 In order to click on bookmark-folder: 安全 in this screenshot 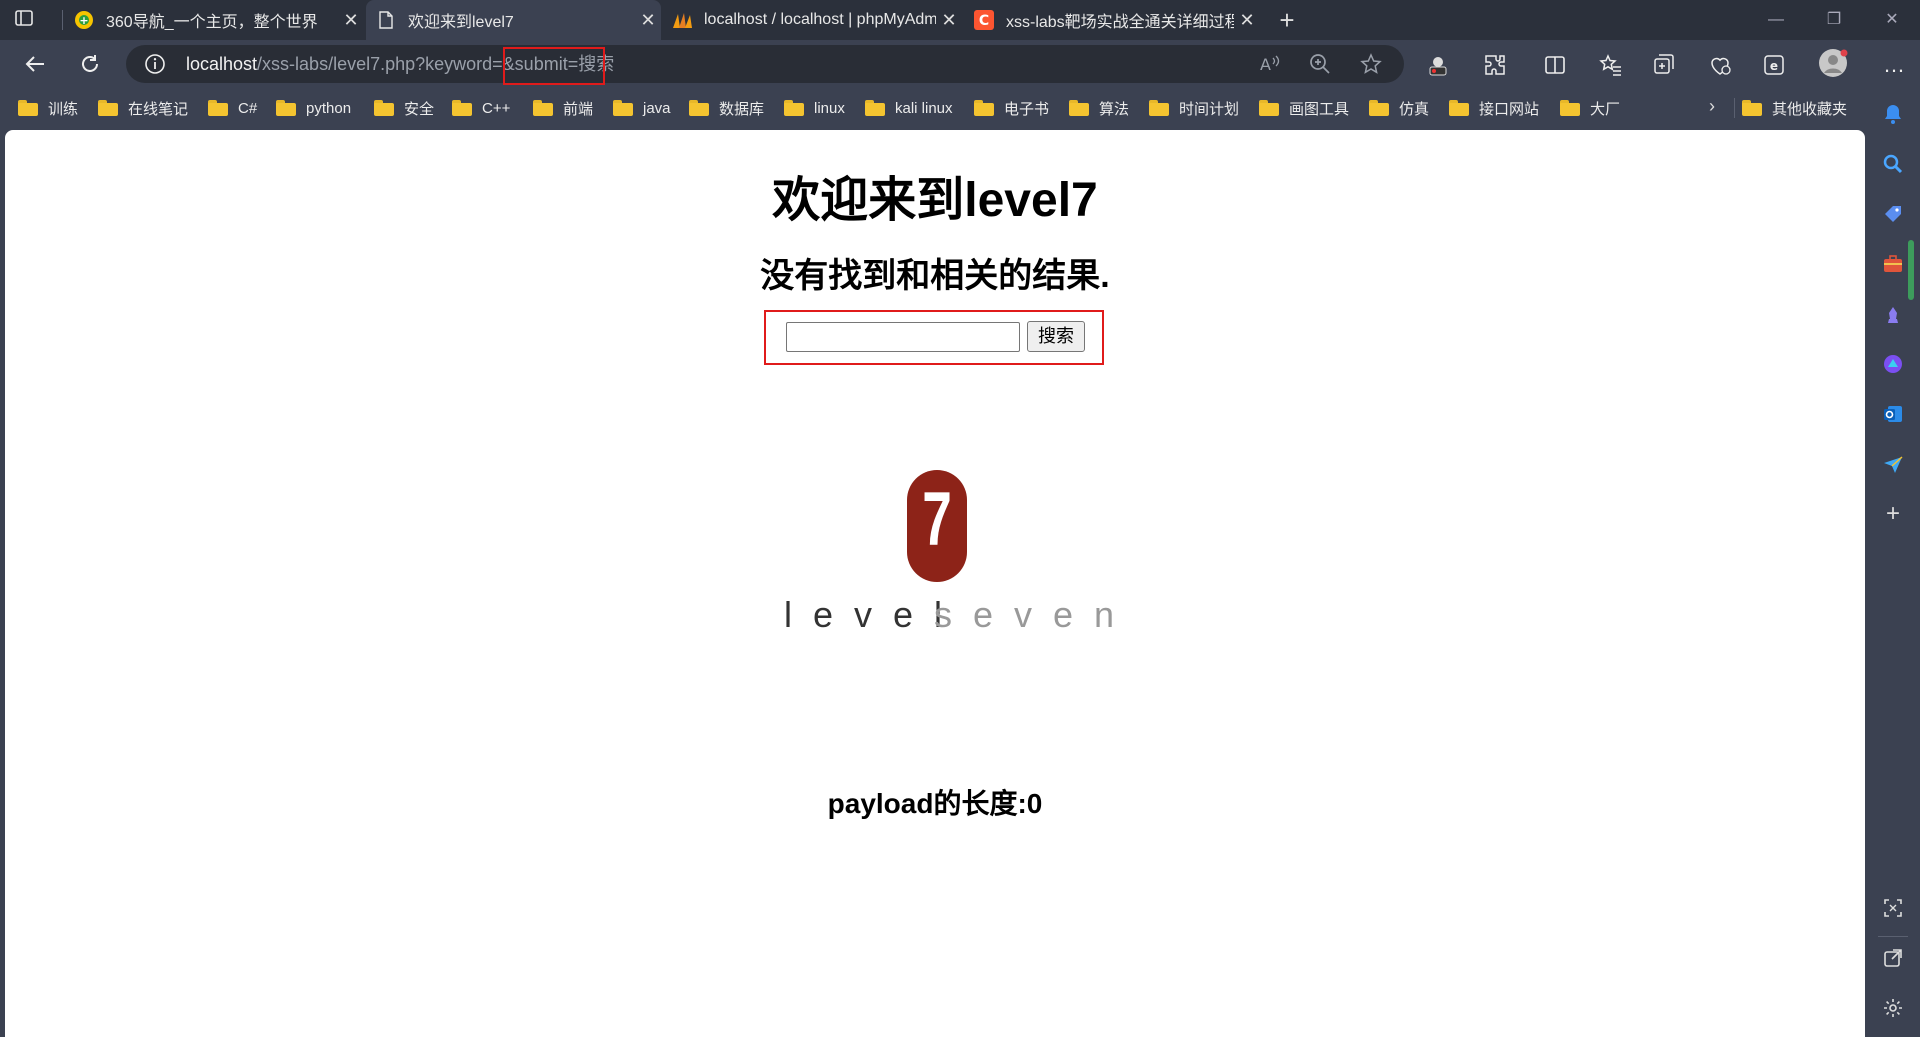, I will do `click(404, 108)`.